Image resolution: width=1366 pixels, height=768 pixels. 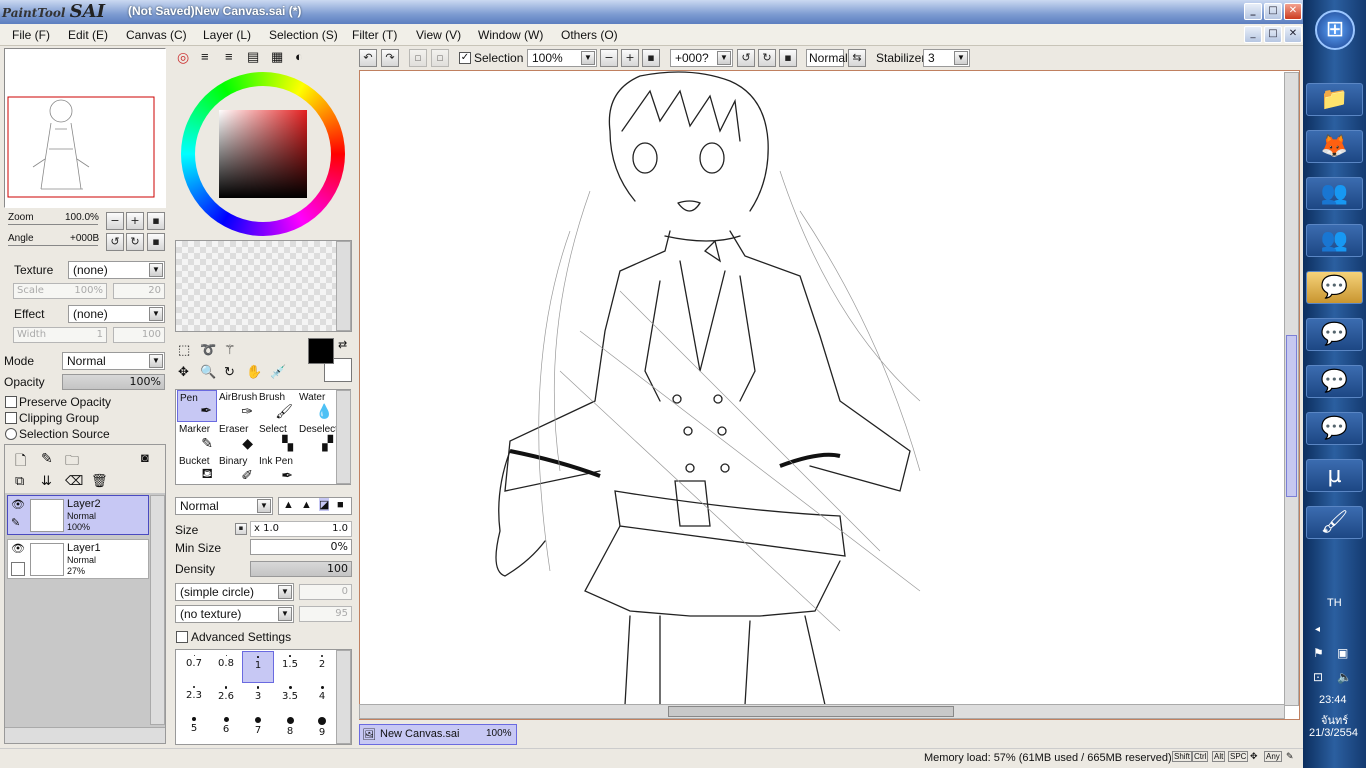 I want to click on size-range-button: ▪, so click(x=241, y=529).